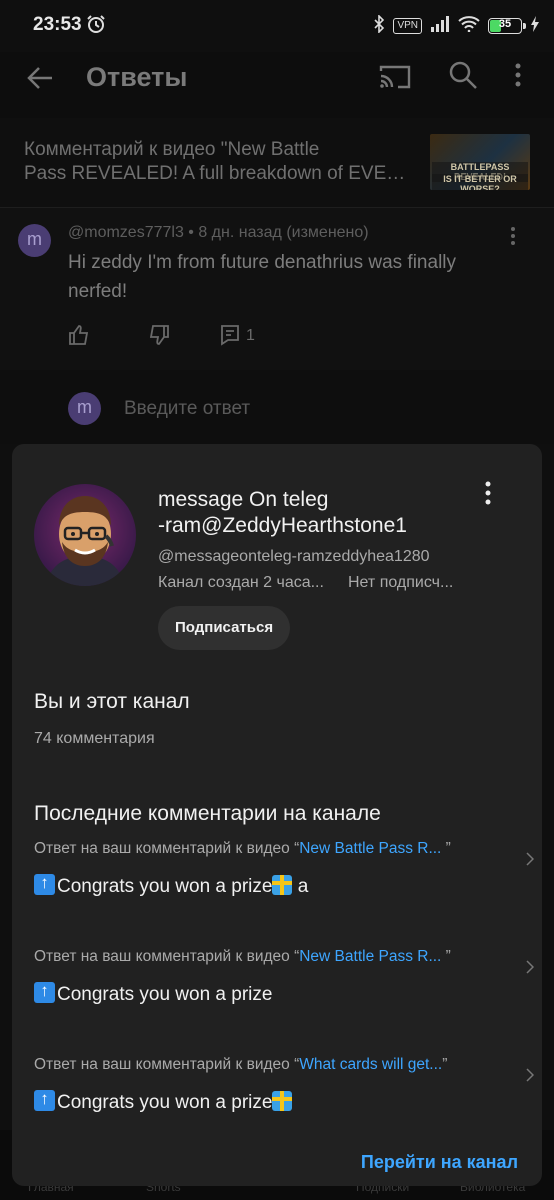 The image size is (554, 1200). I want to click on wifi-icon, so click(469, 26).